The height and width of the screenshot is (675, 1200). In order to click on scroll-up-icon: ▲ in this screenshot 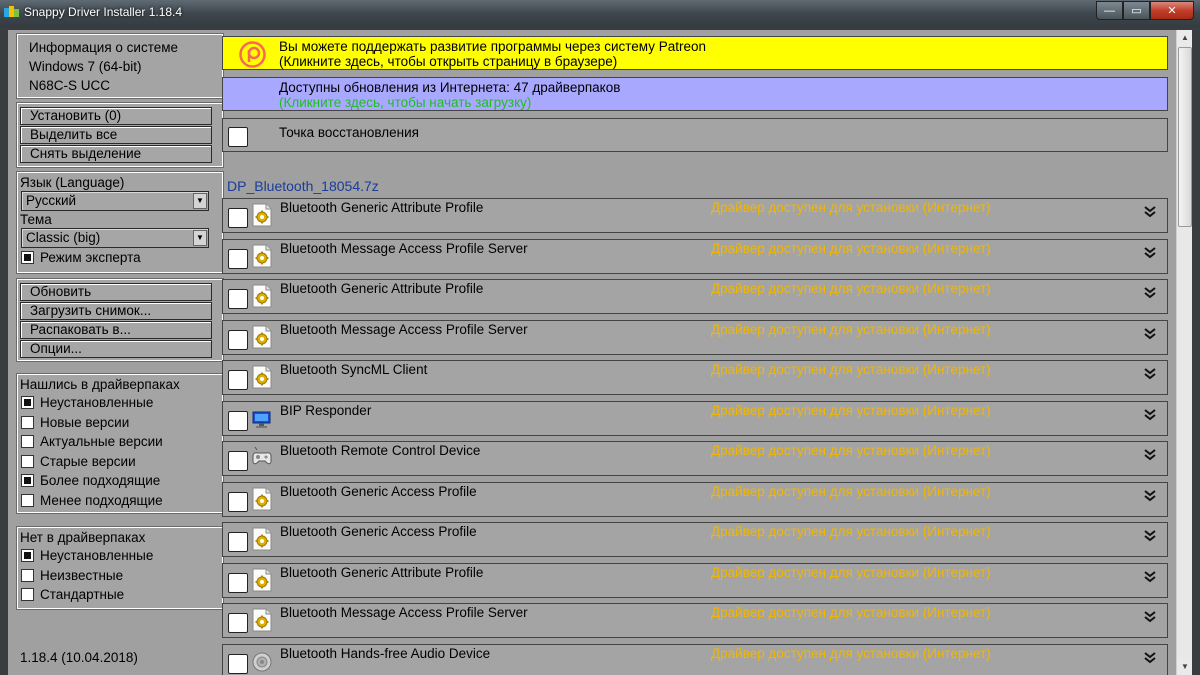, I will do `click(1184, 38)`.